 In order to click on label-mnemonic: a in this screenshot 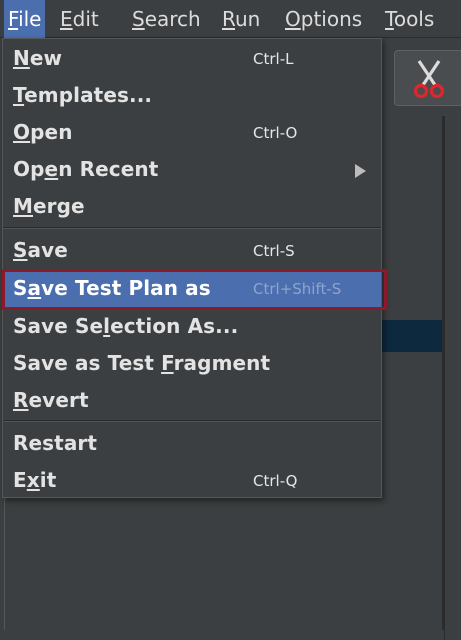, I will do `click(34, 288)`.